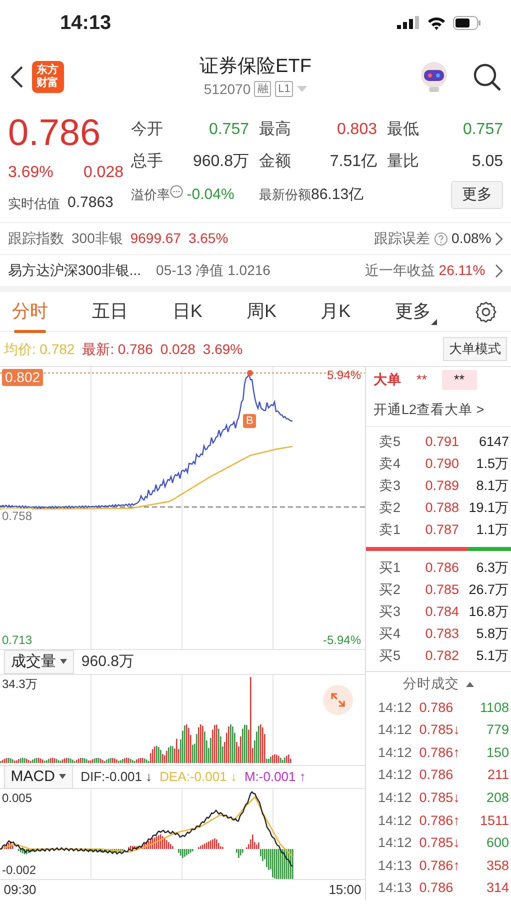 Image resolution: width=511 pixels, height=911 pixels. Describe the element at coordinates (390, 655) in the screenshot. I see `order-level: 买5` at that location.